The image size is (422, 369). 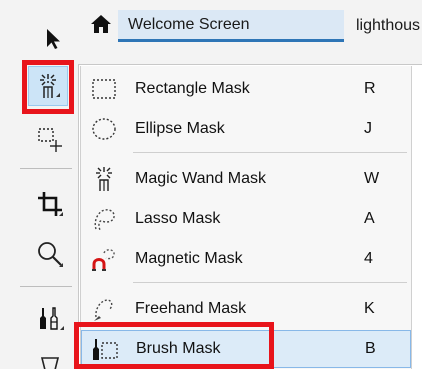 I want to click on tab-lighthouse: lighthous, so click(x=385, y=26).